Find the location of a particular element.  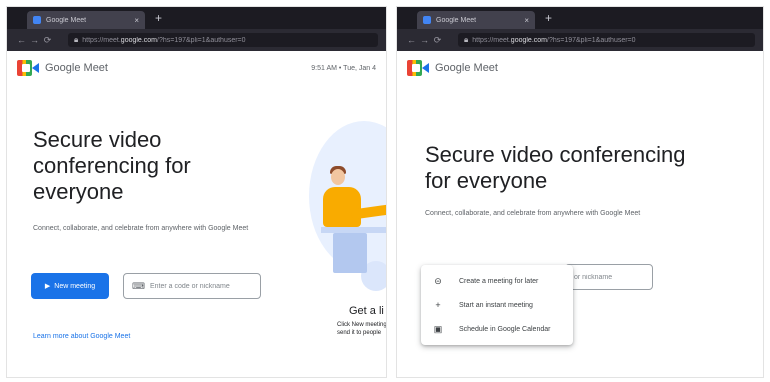

menu-item-label: Start an instant meeting is located at coordinates (496, 305).